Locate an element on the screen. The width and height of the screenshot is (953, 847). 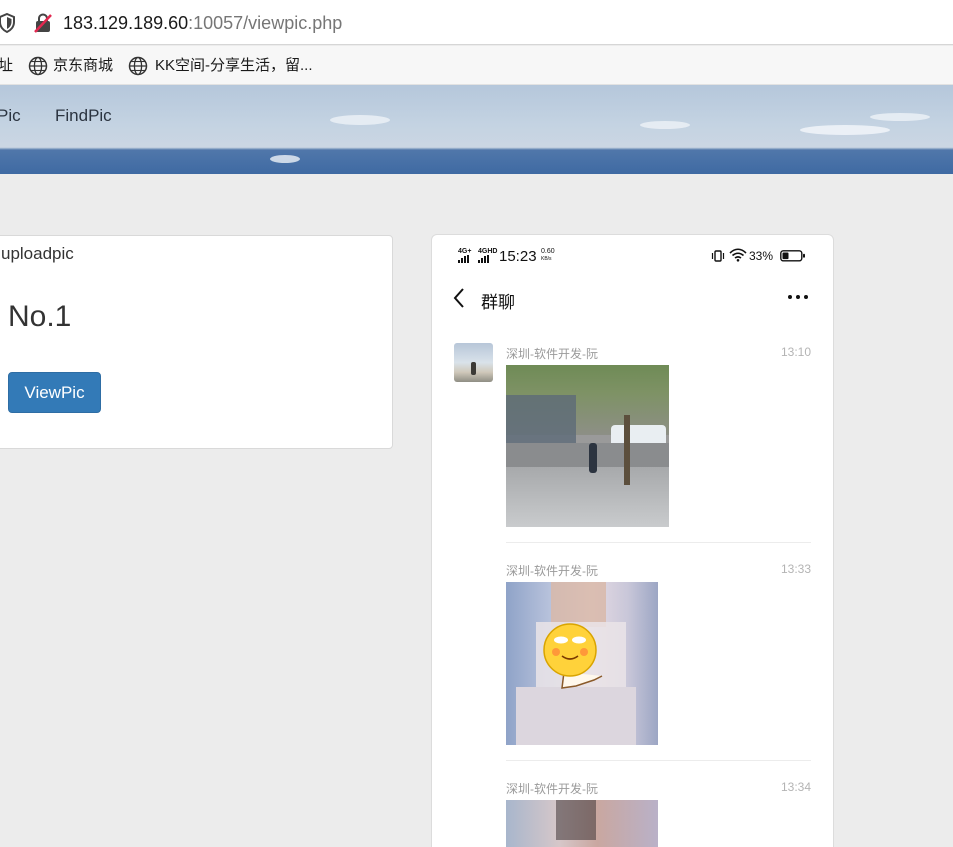
viewpic-button: ViewPic is located at coordinates (54, 392).